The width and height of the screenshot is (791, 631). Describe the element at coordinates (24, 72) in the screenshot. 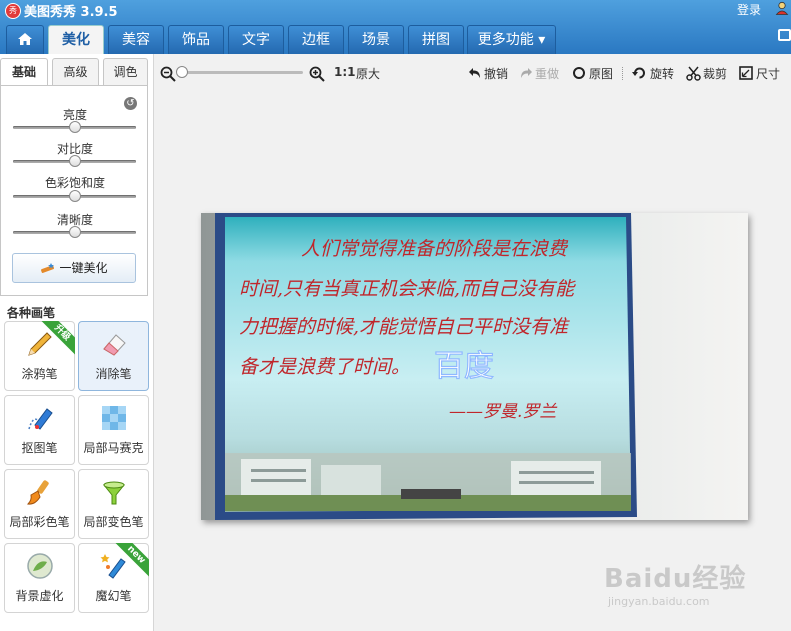

I see `subtab-basic: 基础` at that location.